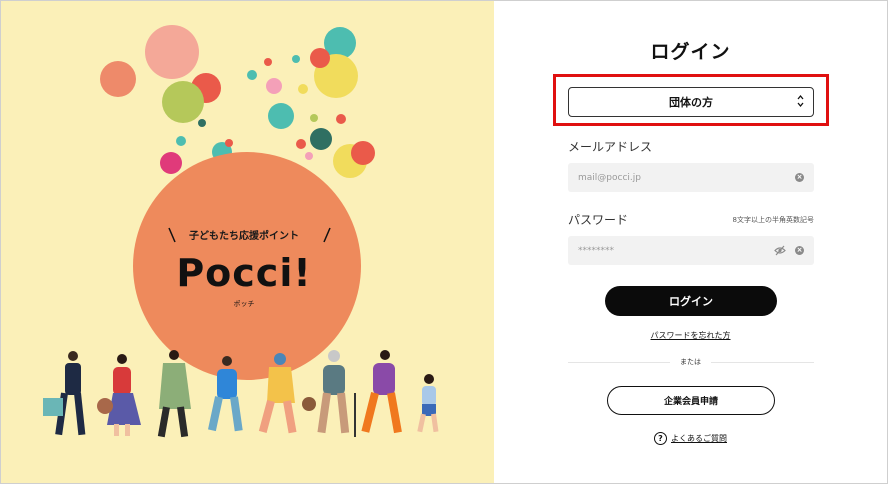 The image size is (888, 484). I want to click on account-type-select: 団体の方, so click(691, 102).